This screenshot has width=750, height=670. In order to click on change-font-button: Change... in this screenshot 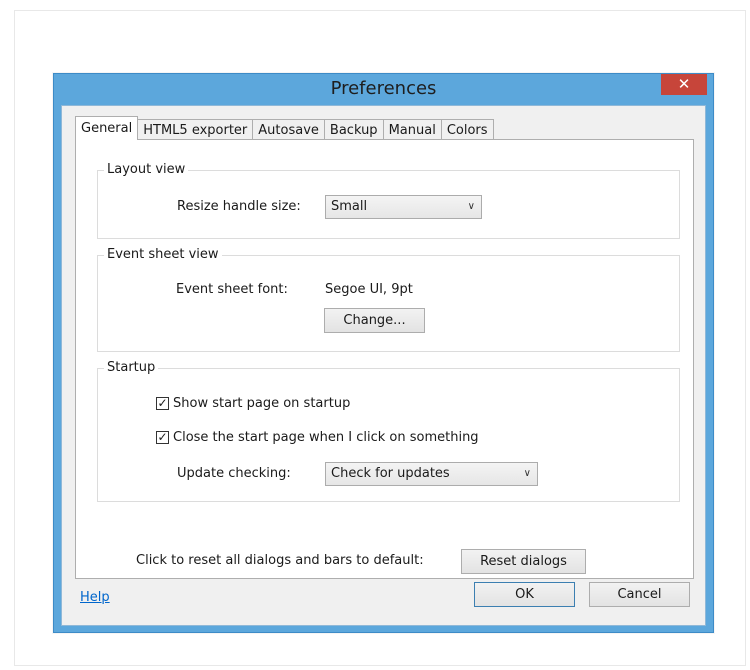, I will do `click(374, 320)`.